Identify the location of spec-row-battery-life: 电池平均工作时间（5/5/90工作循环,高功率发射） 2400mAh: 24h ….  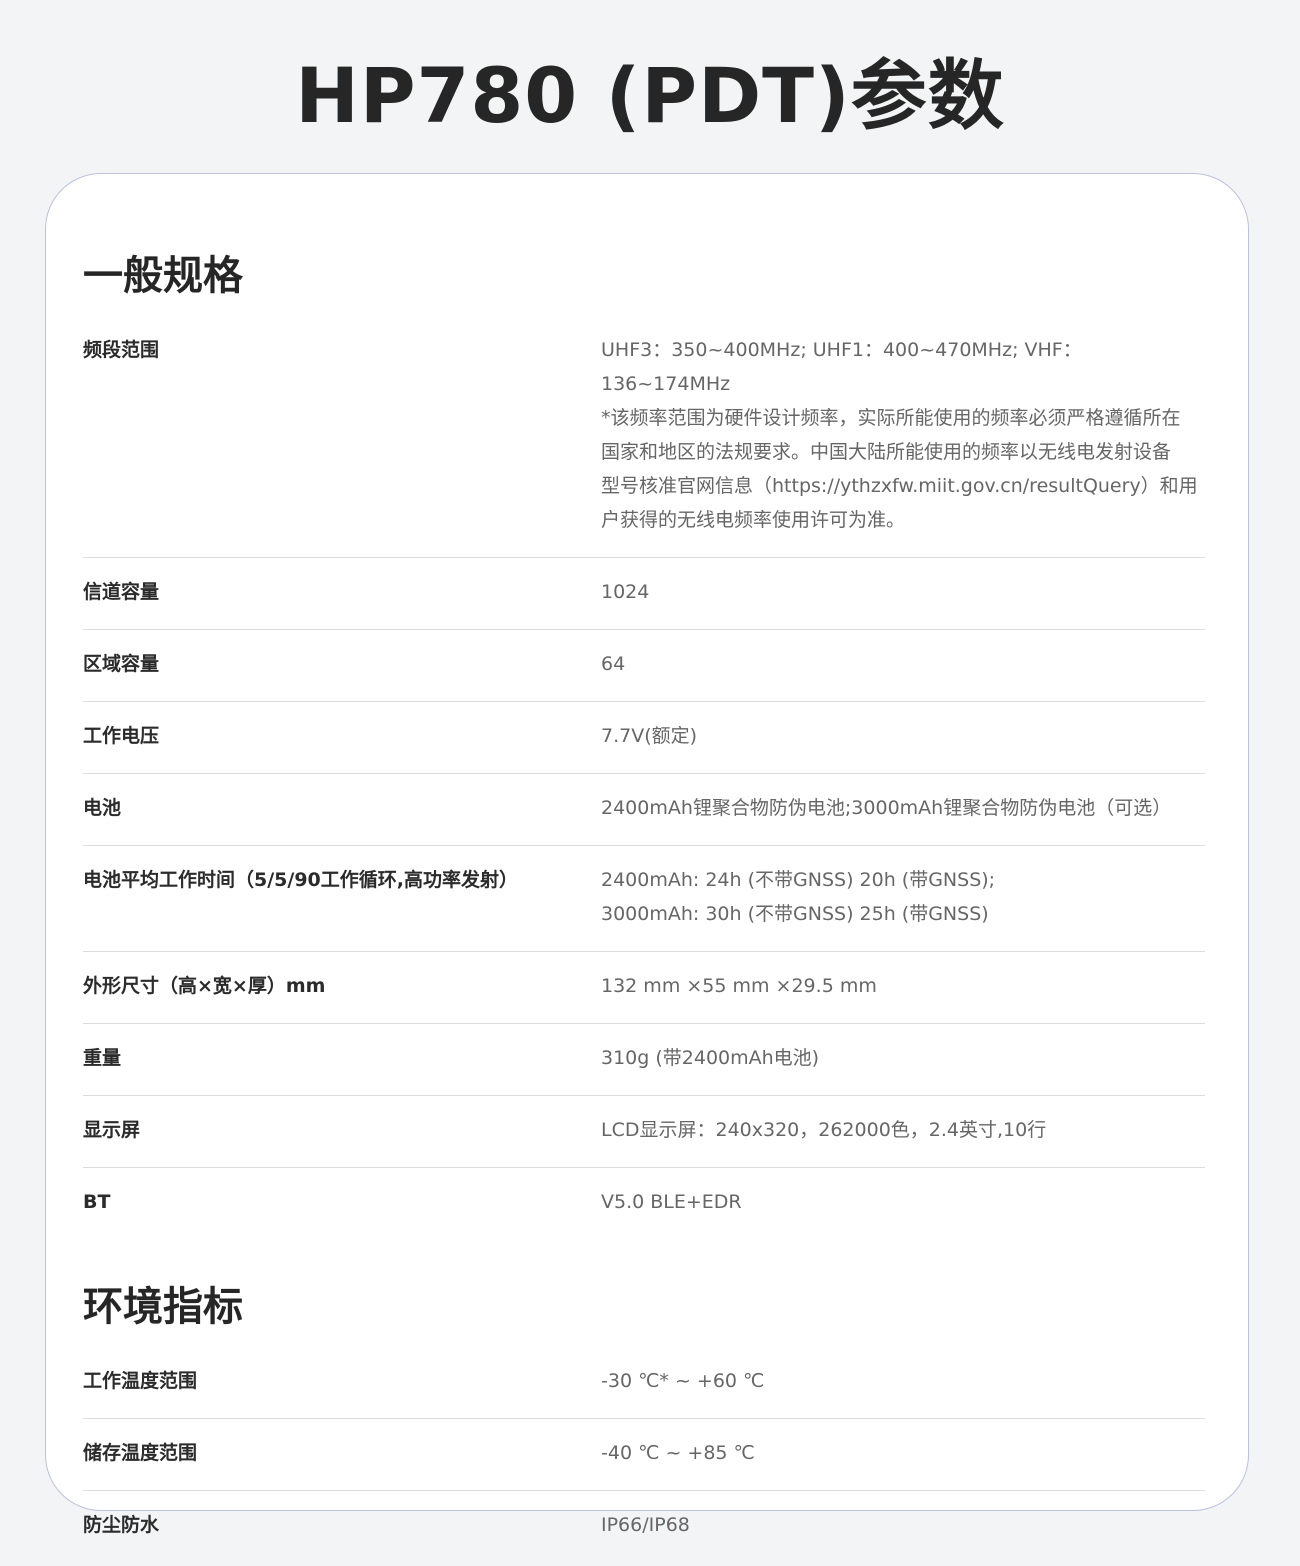
(644, 899).